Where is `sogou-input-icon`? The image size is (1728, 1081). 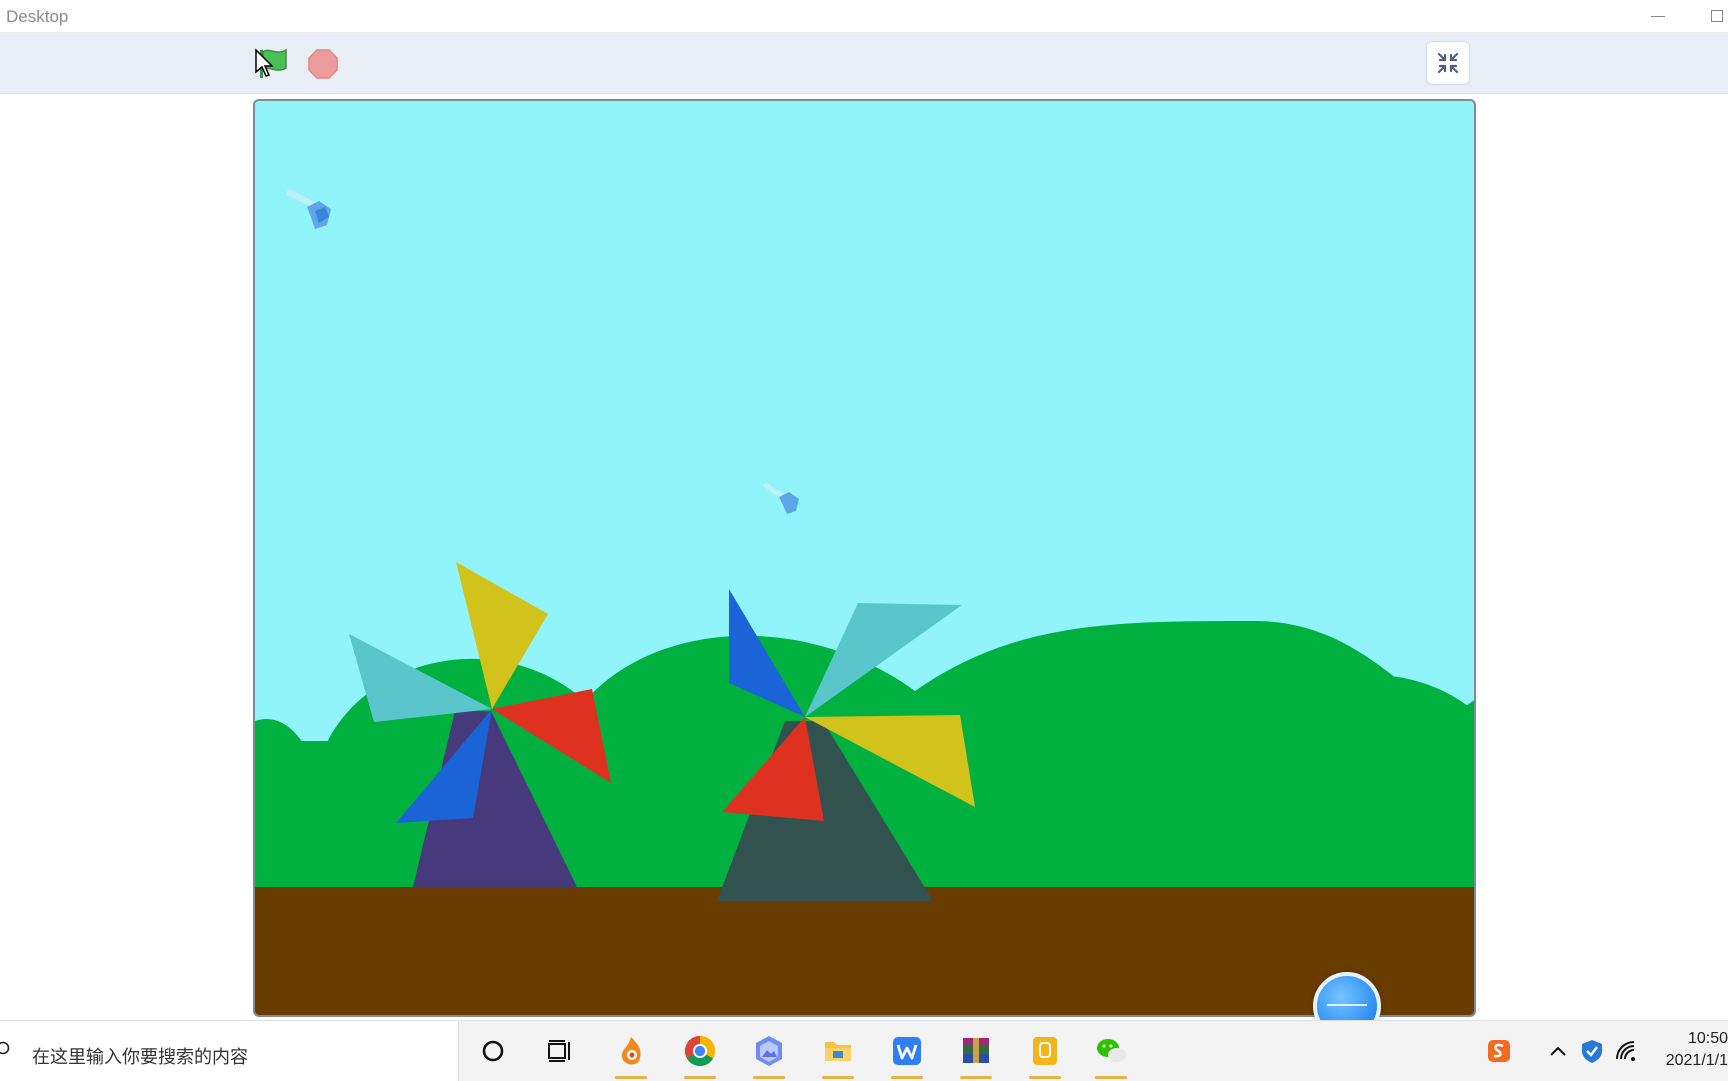 sogou-input-icon is located at coordinates (1499, 1051).